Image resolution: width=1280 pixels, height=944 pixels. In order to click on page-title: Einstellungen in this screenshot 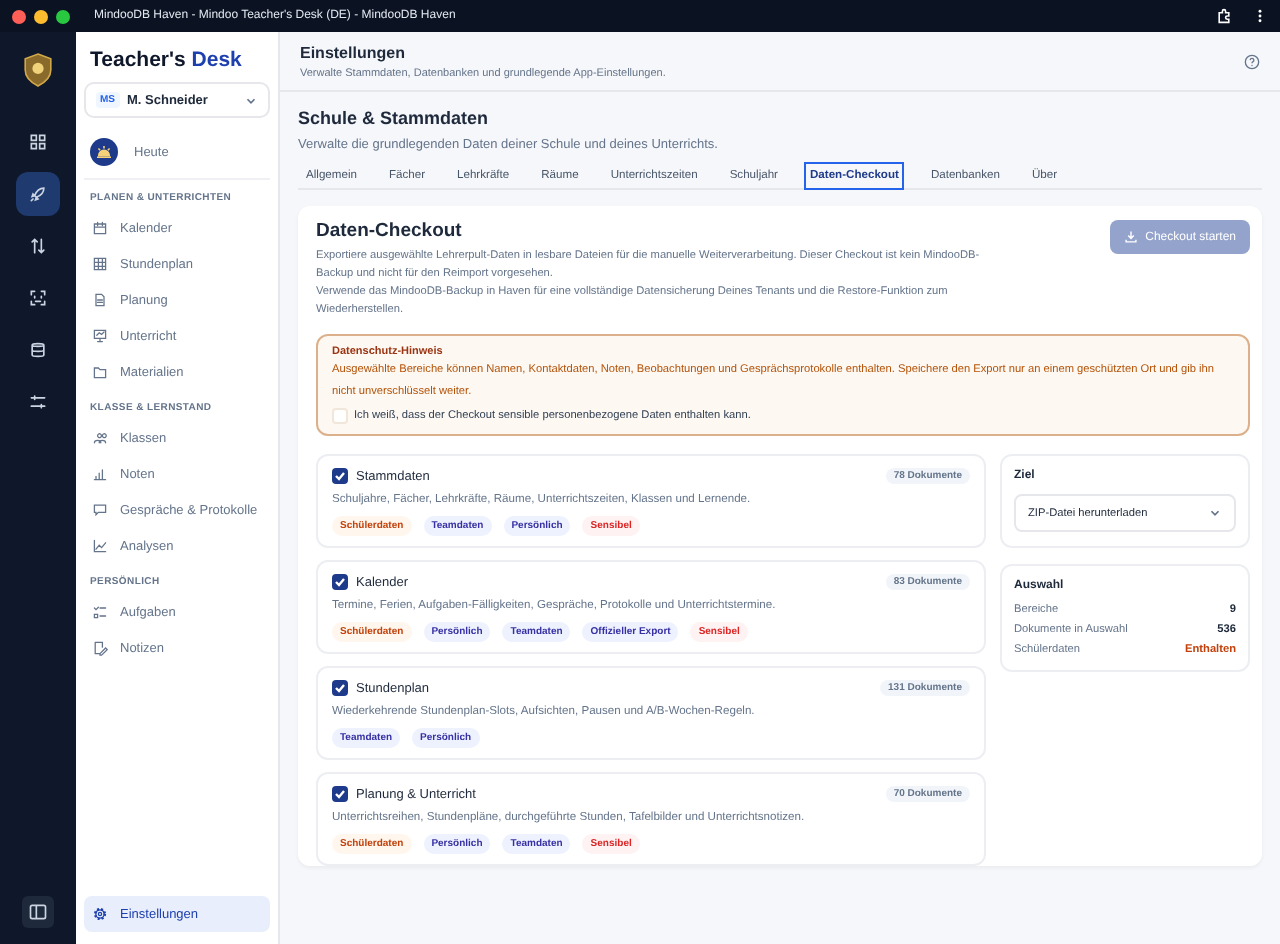, I will do `click(353, 53)`.